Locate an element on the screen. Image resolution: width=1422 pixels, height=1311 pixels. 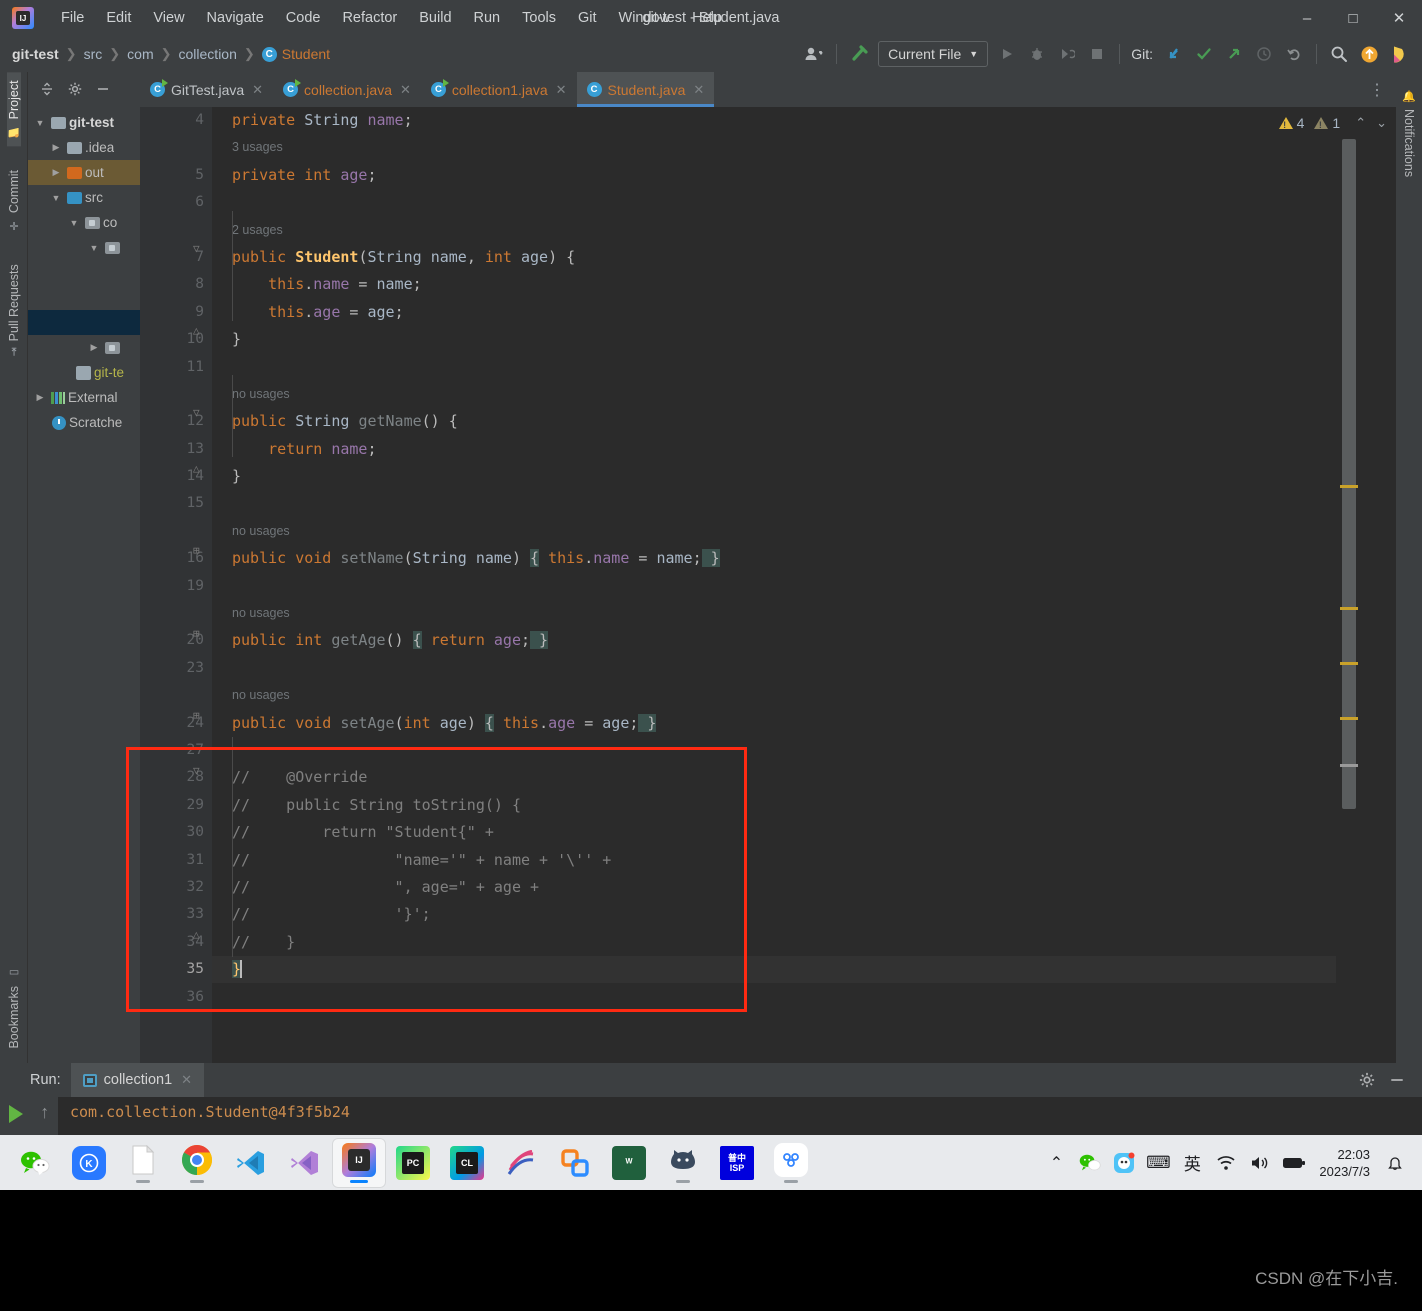
run-console-output: com.collection.Student@4f3f5b24 is located at coordinates (740, 1116).